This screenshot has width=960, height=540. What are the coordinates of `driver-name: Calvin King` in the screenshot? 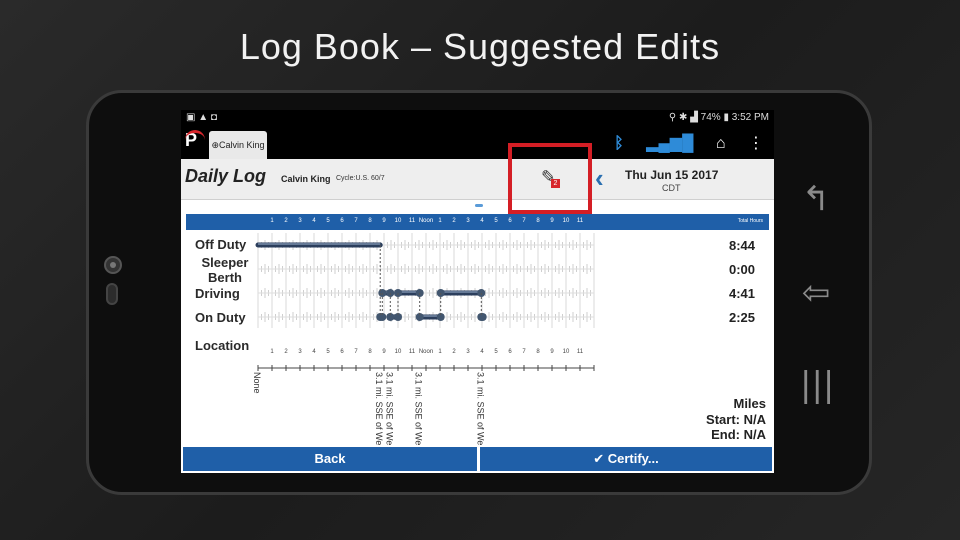 It's located at (306, 179).